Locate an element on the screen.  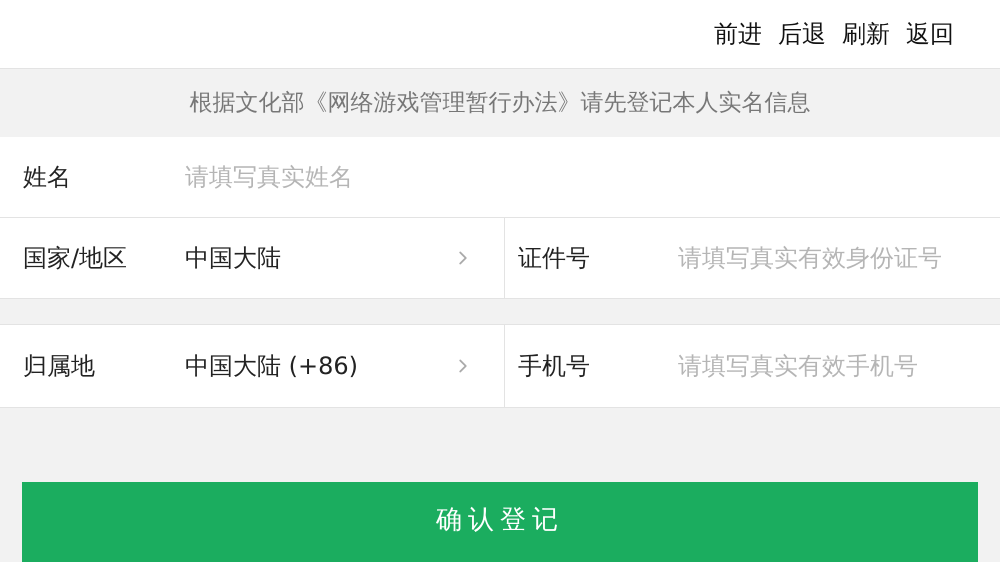
nav-link: 返回 is located at coordinates (930, 34).